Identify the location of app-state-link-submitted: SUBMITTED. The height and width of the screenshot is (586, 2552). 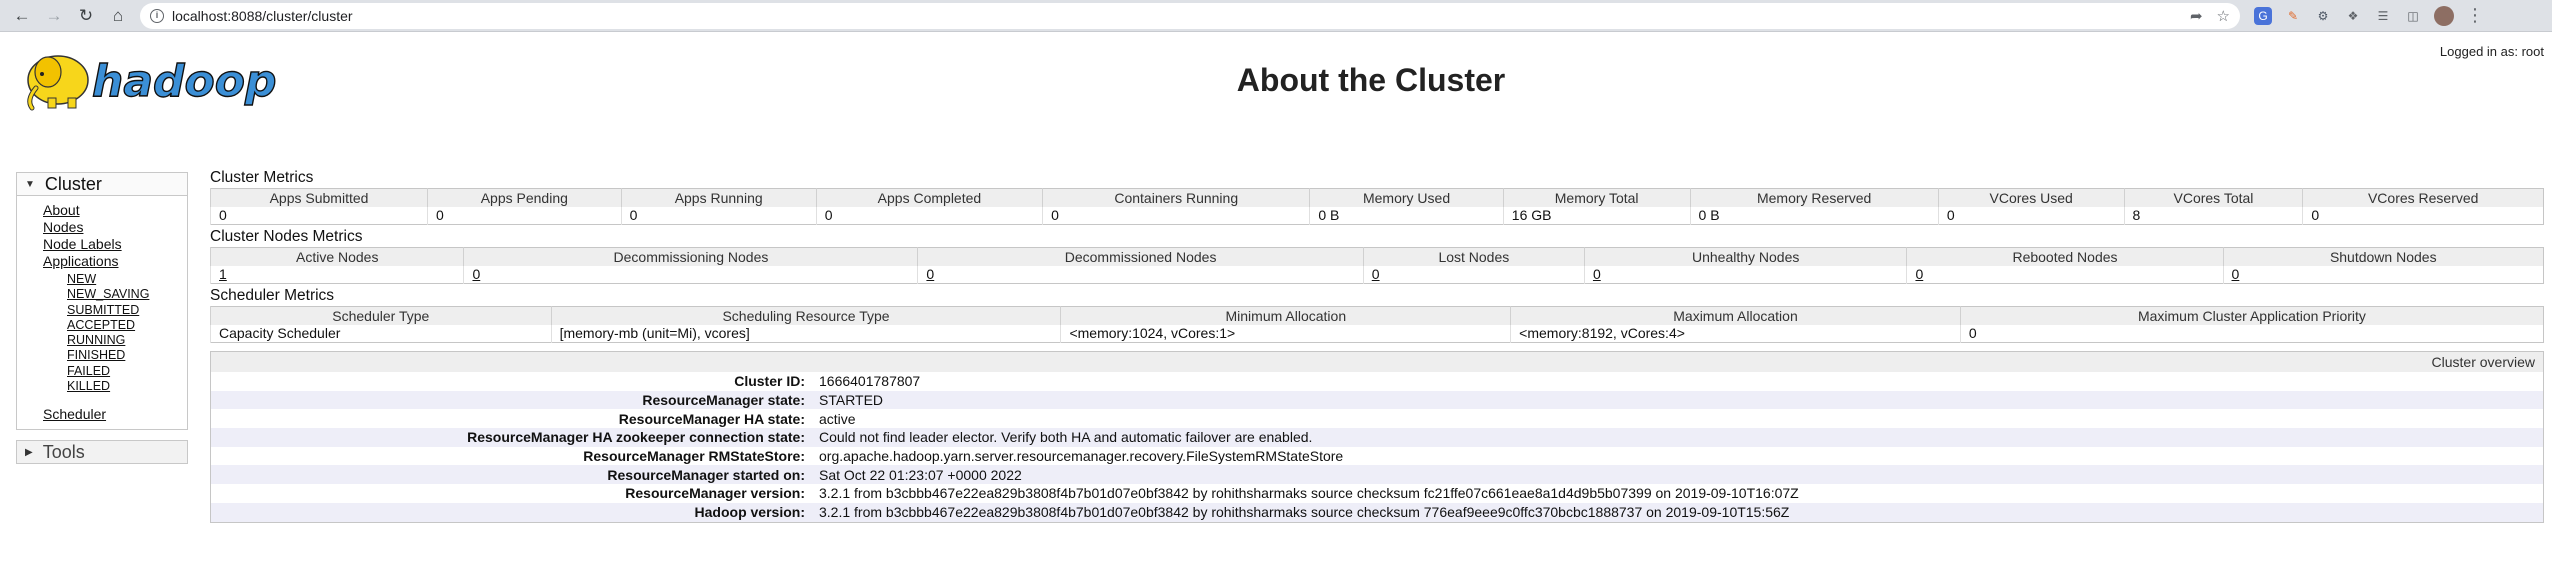
(127, 310).